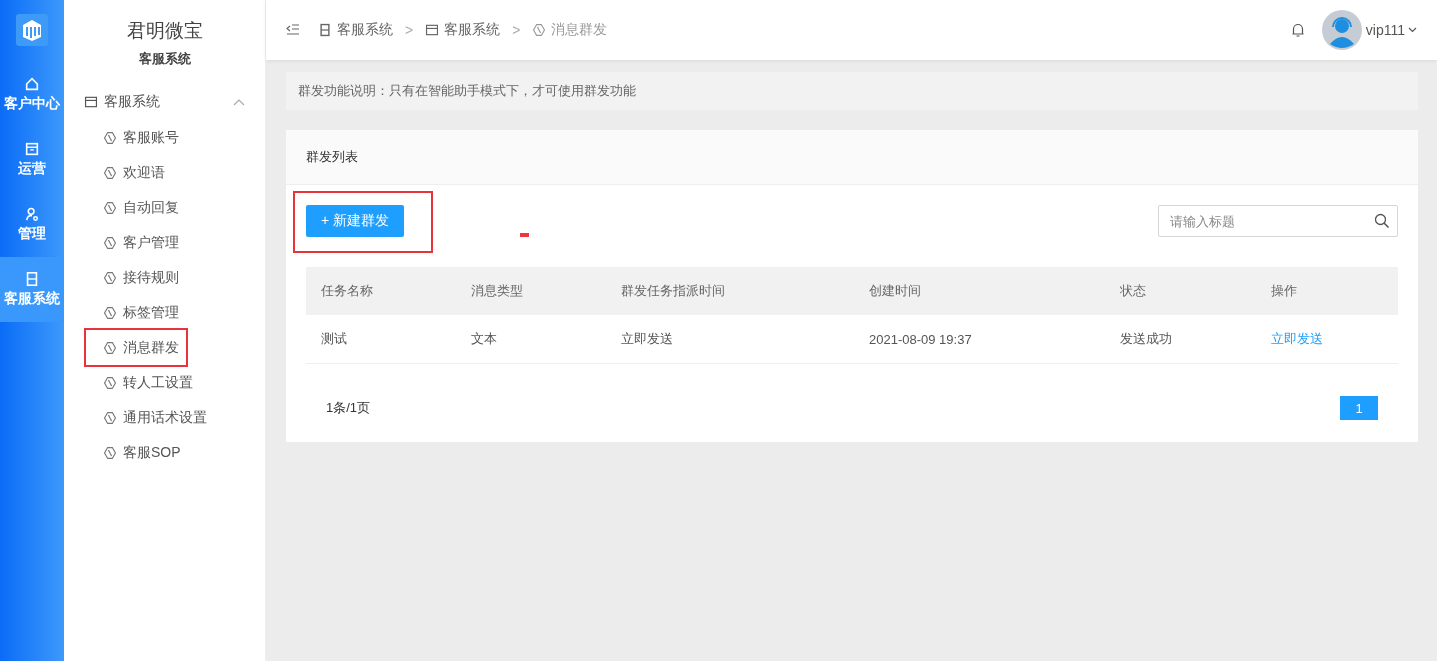 This screenshot has height=661, width=1437. Describe the element at coordinates (164, 31) in the screenshot. I see `app-name: 君明微宝` at that location.